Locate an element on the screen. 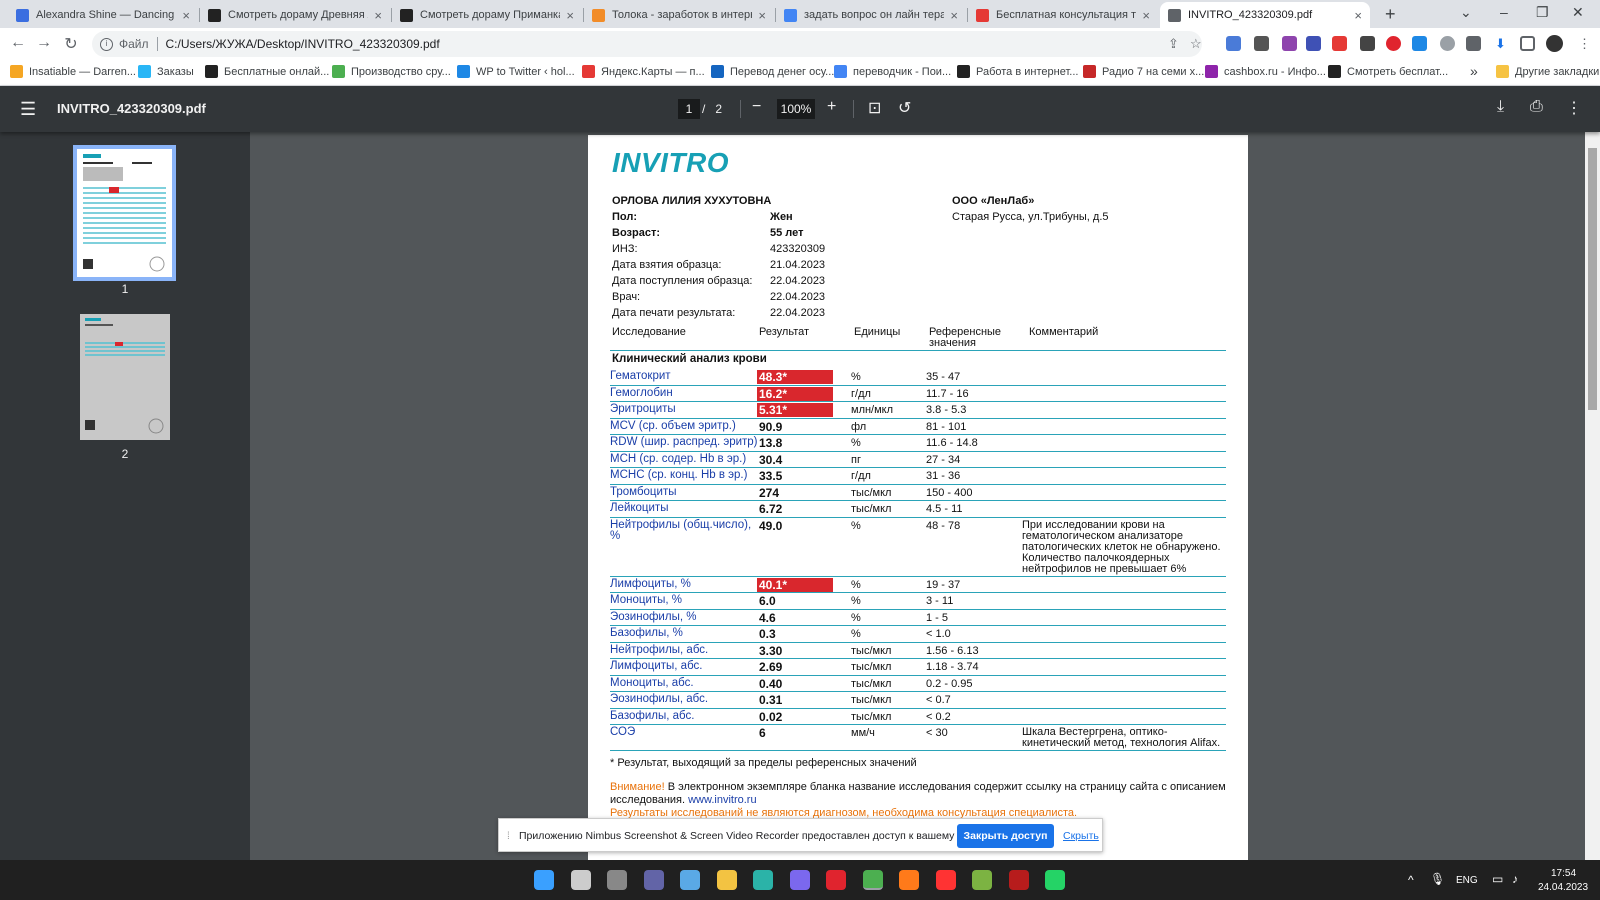 Image resolution: width=1600 pixels, height=900 pixels. clock-date: 24.04.2023 is located at coordinates (1563, 887).